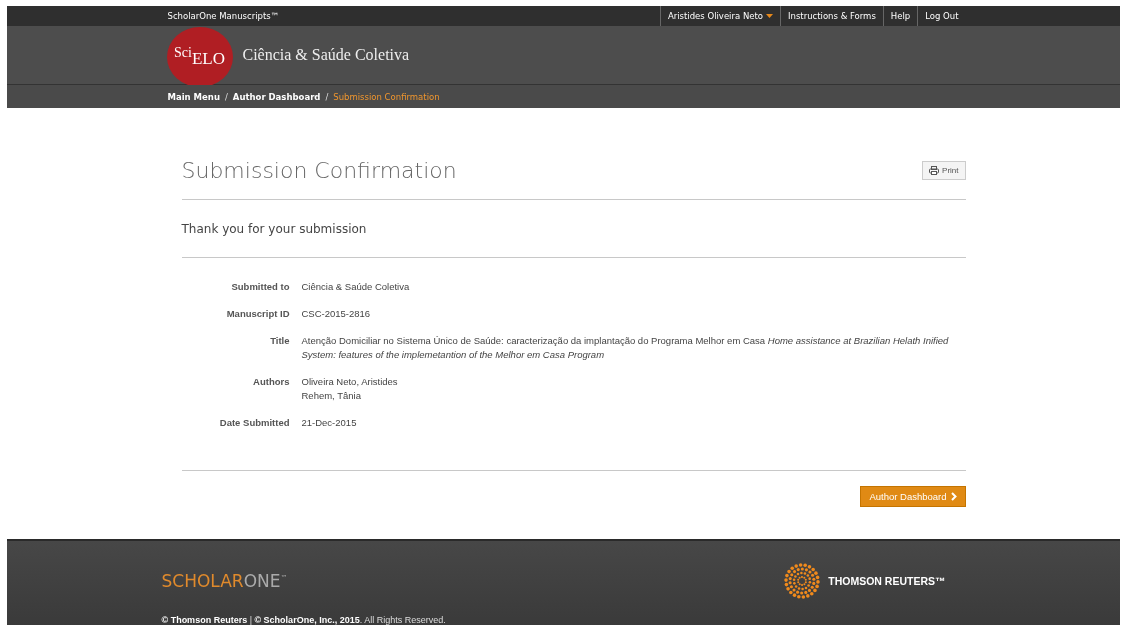 The height and width of the screenshot is (625, 1127). Describe the element at coordinates (953, 496) in the screenshot. I see `chevron-icon` at that location.